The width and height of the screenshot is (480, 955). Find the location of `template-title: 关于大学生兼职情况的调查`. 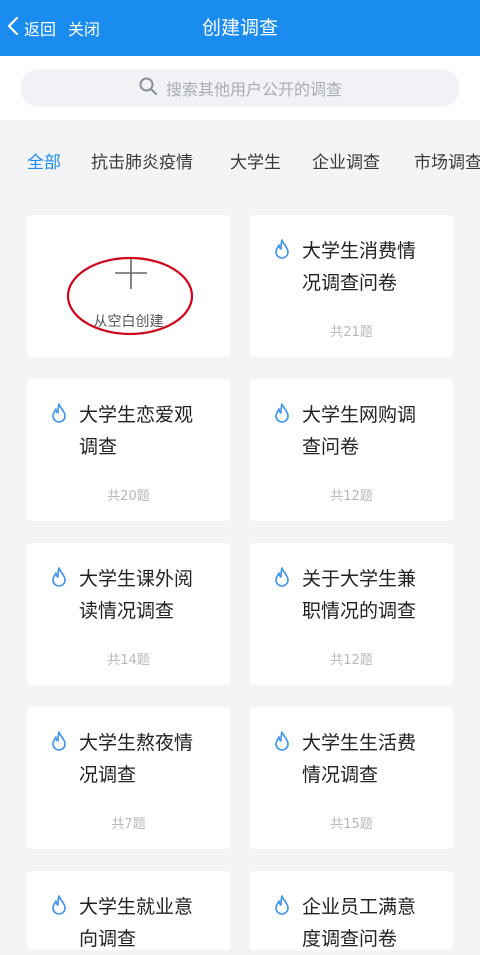

template-title: 关于大学生兼职情况的调查 is located at coordinates (359, 595).